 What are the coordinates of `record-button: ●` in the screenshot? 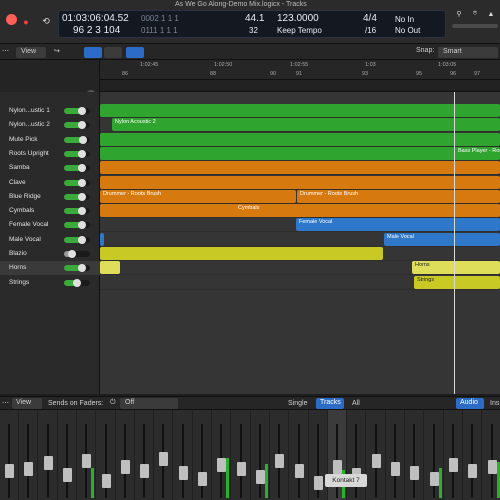 It's located at (26, 21).